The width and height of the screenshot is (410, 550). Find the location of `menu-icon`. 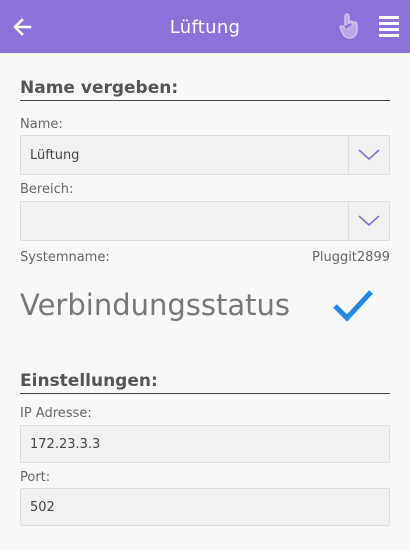

menu-icon is located at coordinates (389, 26).